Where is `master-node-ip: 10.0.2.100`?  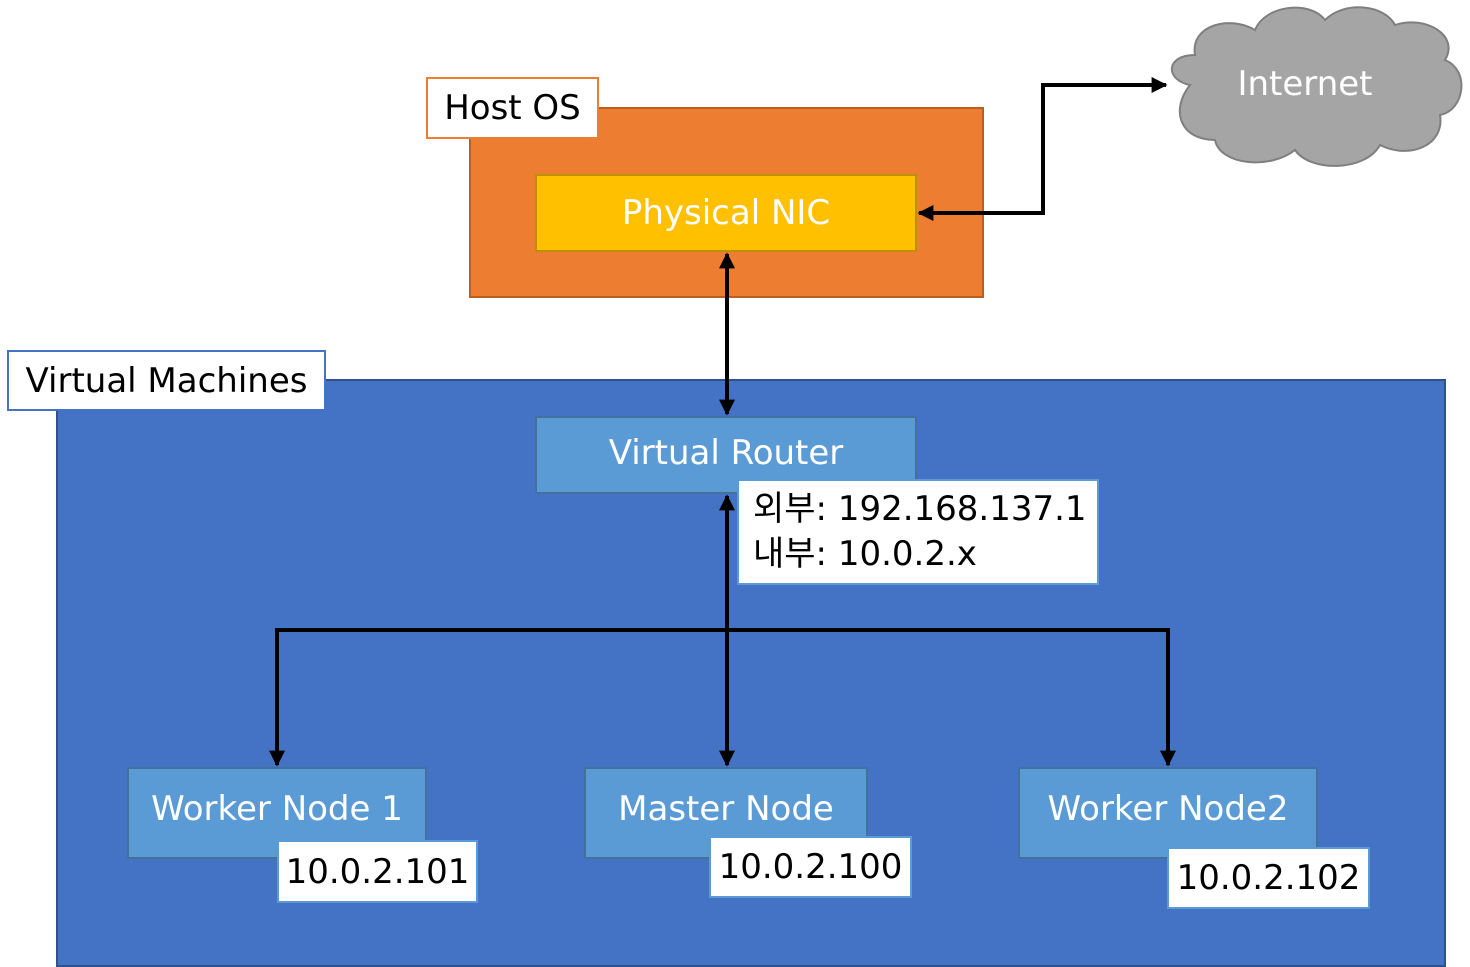
master-node-ip: 10.0.2.100 is located at coordinates (810, 867).